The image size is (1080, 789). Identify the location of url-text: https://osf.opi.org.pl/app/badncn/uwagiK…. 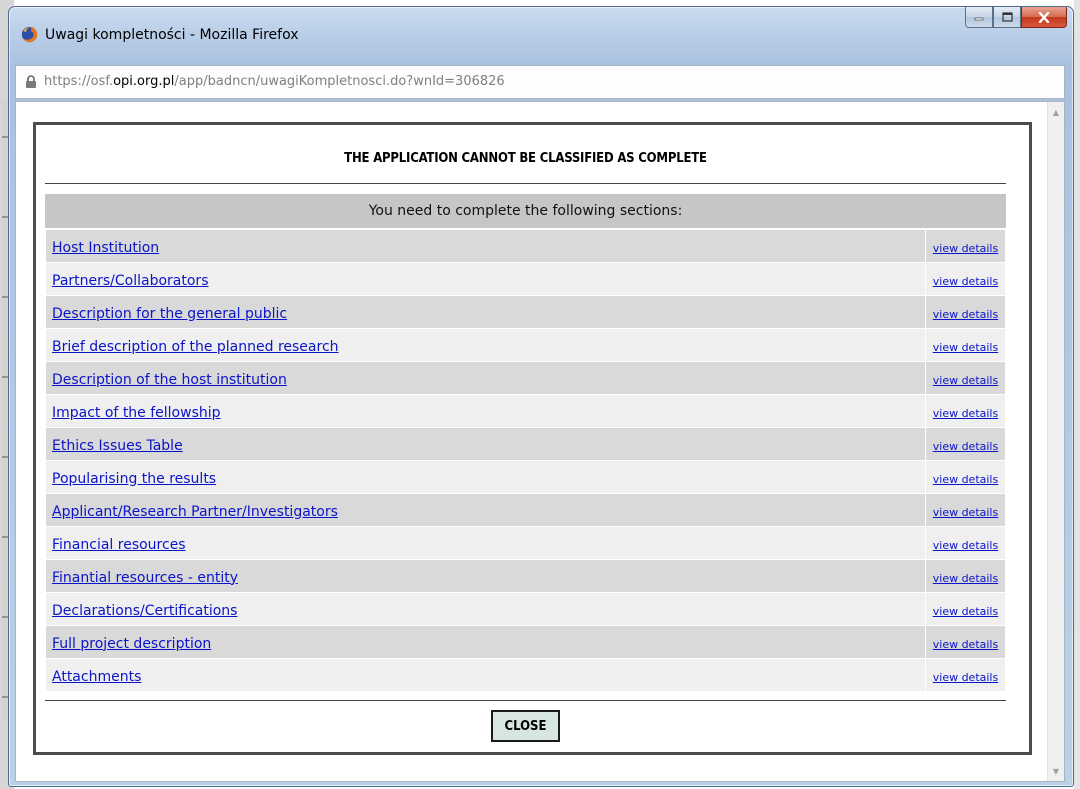
(274, 81).